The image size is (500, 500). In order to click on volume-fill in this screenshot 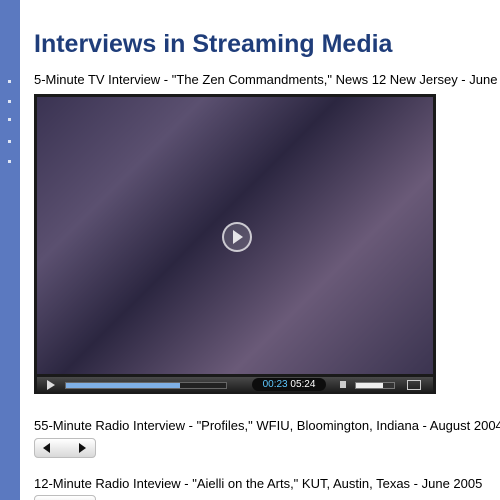, I will do `click(369, 385)`.